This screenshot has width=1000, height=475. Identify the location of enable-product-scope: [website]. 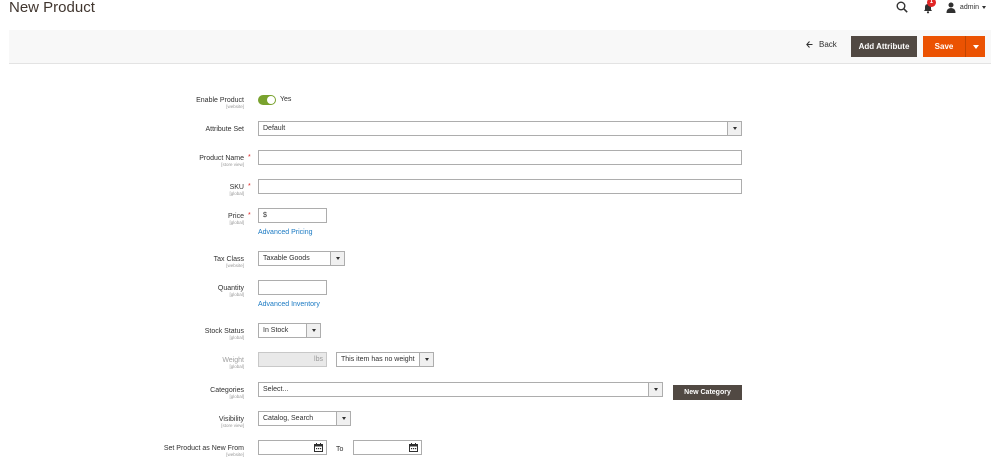
(235, 106).